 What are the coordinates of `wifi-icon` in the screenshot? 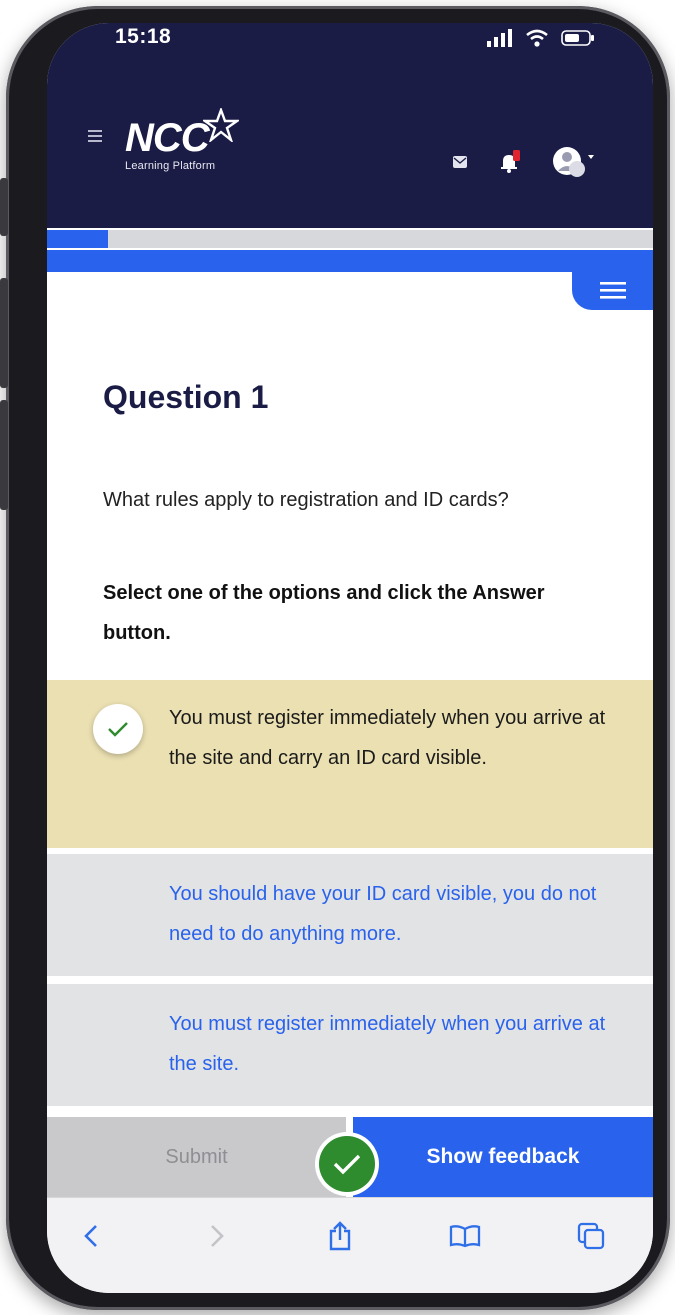 It's located at (537, 38).